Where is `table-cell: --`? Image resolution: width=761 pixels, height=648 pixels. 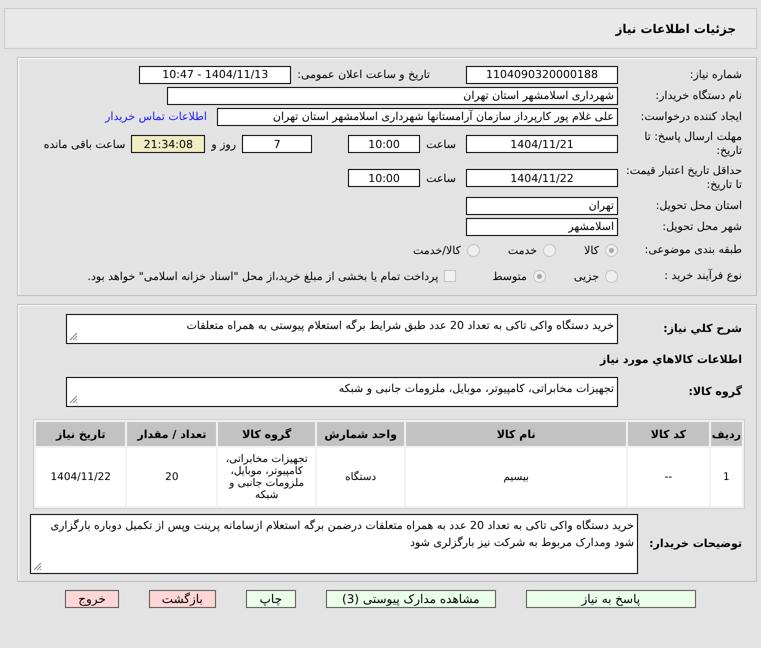 table-cell: -- is located at coordinates (668, 477).